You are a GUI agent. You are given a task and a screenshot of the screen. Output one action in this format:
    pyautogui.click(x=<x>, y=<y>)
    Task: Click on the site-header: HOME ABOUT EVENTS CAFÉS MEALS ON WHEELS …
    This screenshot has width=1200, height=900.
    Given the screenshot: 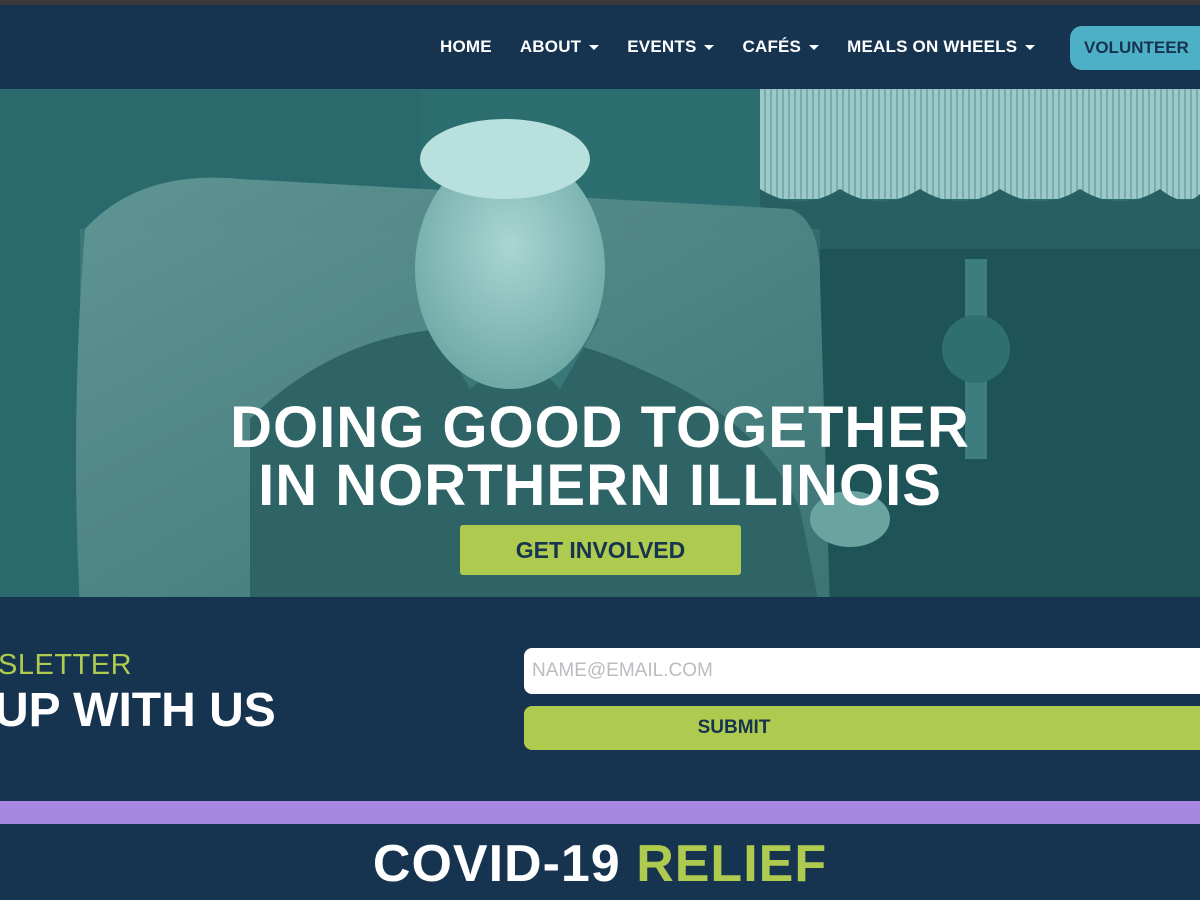 What is the action you would take?
    pyautogui.click(x=600, y=47)
    